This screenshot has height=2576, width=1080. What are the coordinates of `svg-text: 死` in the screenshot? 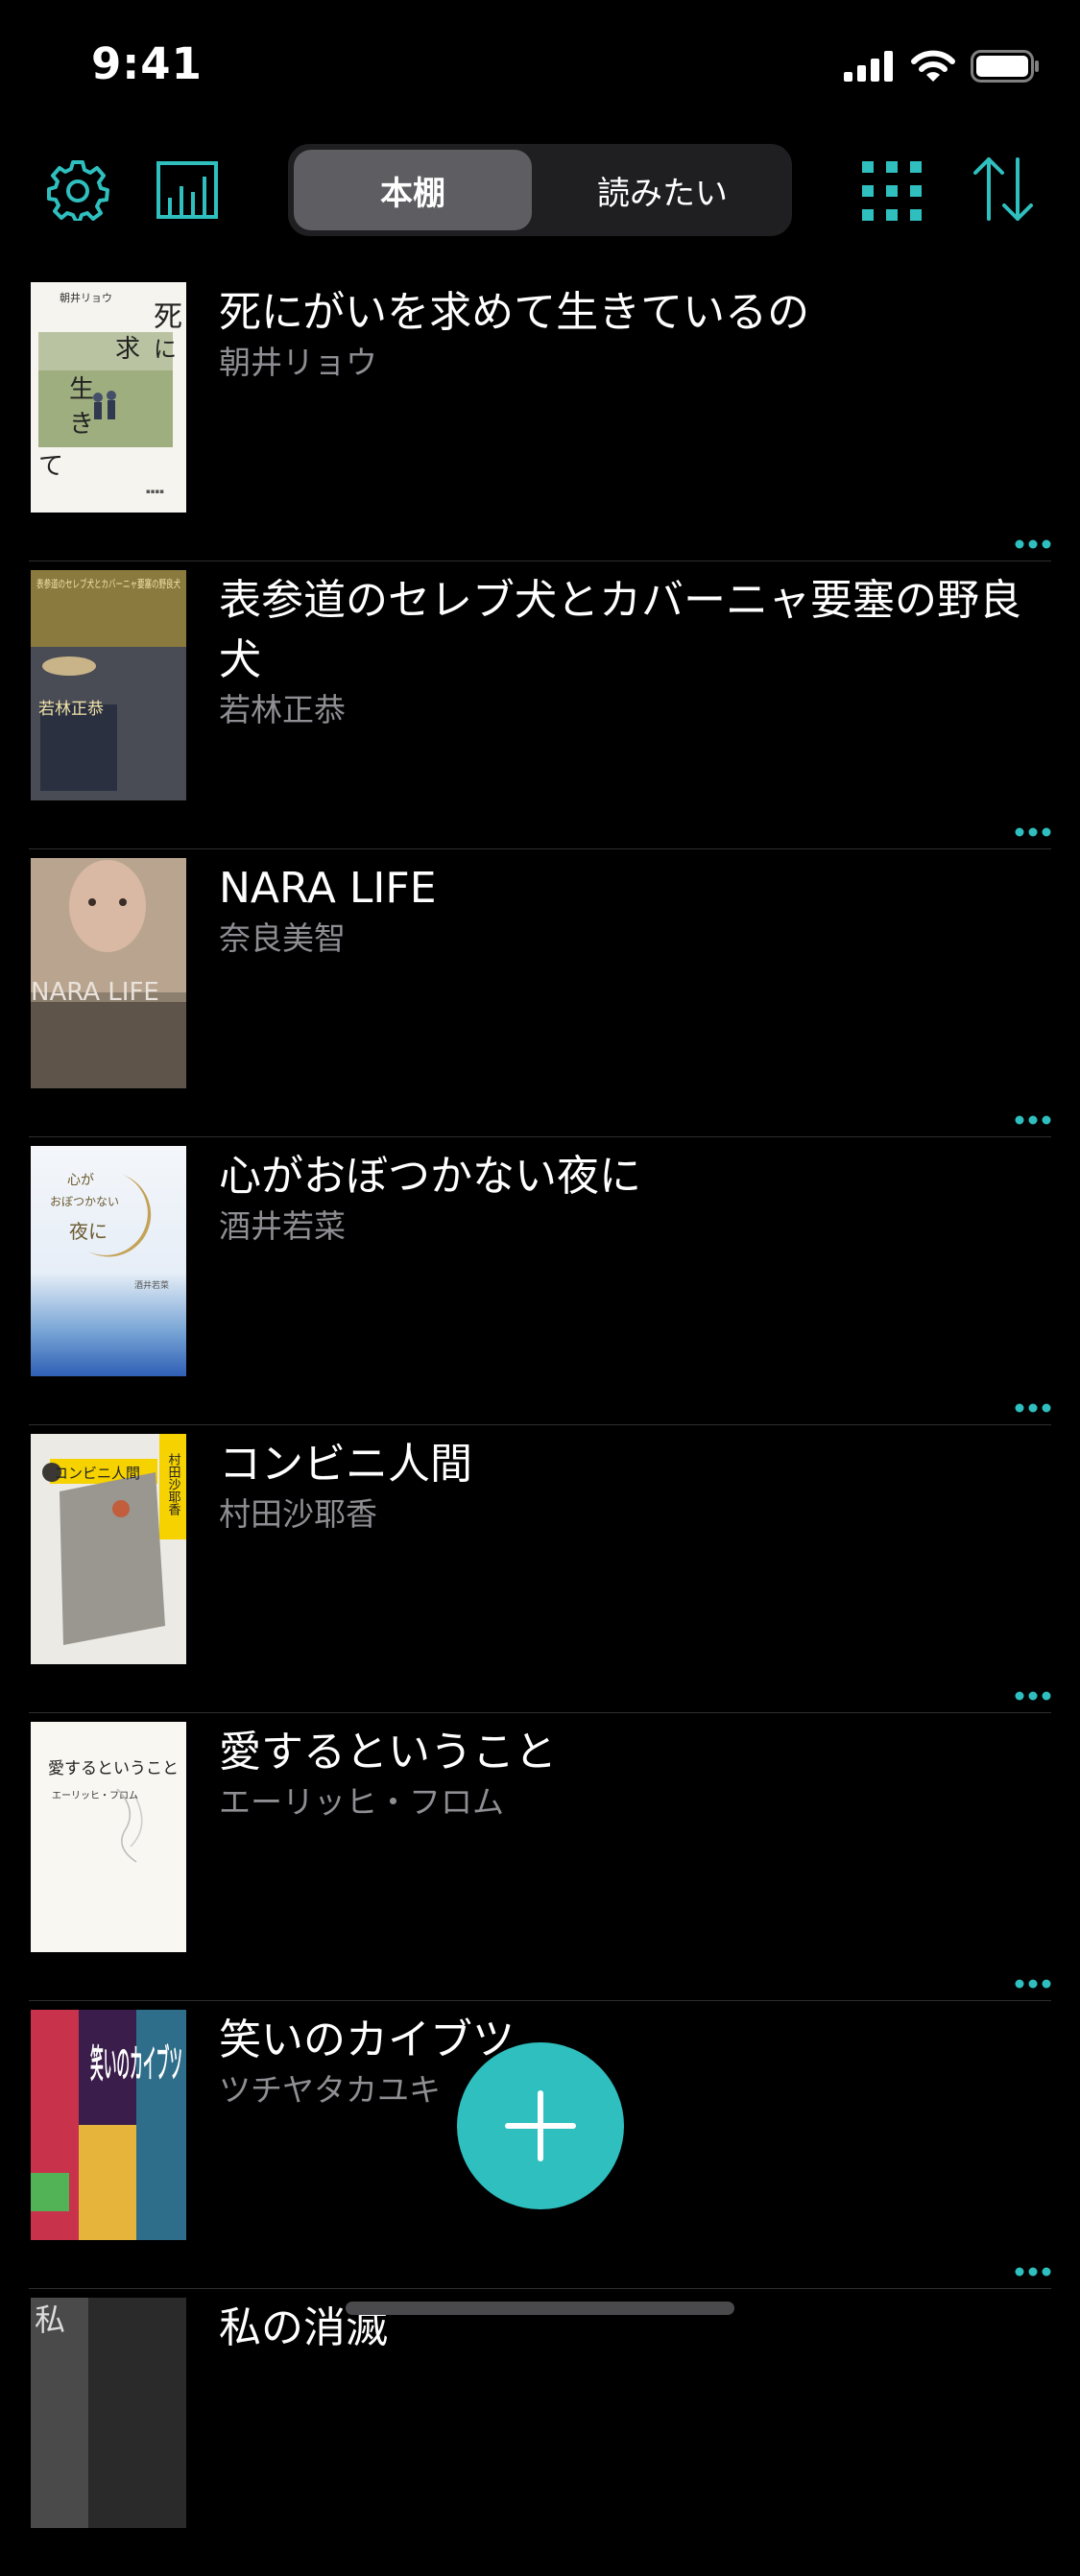 It's located at (168, 317).